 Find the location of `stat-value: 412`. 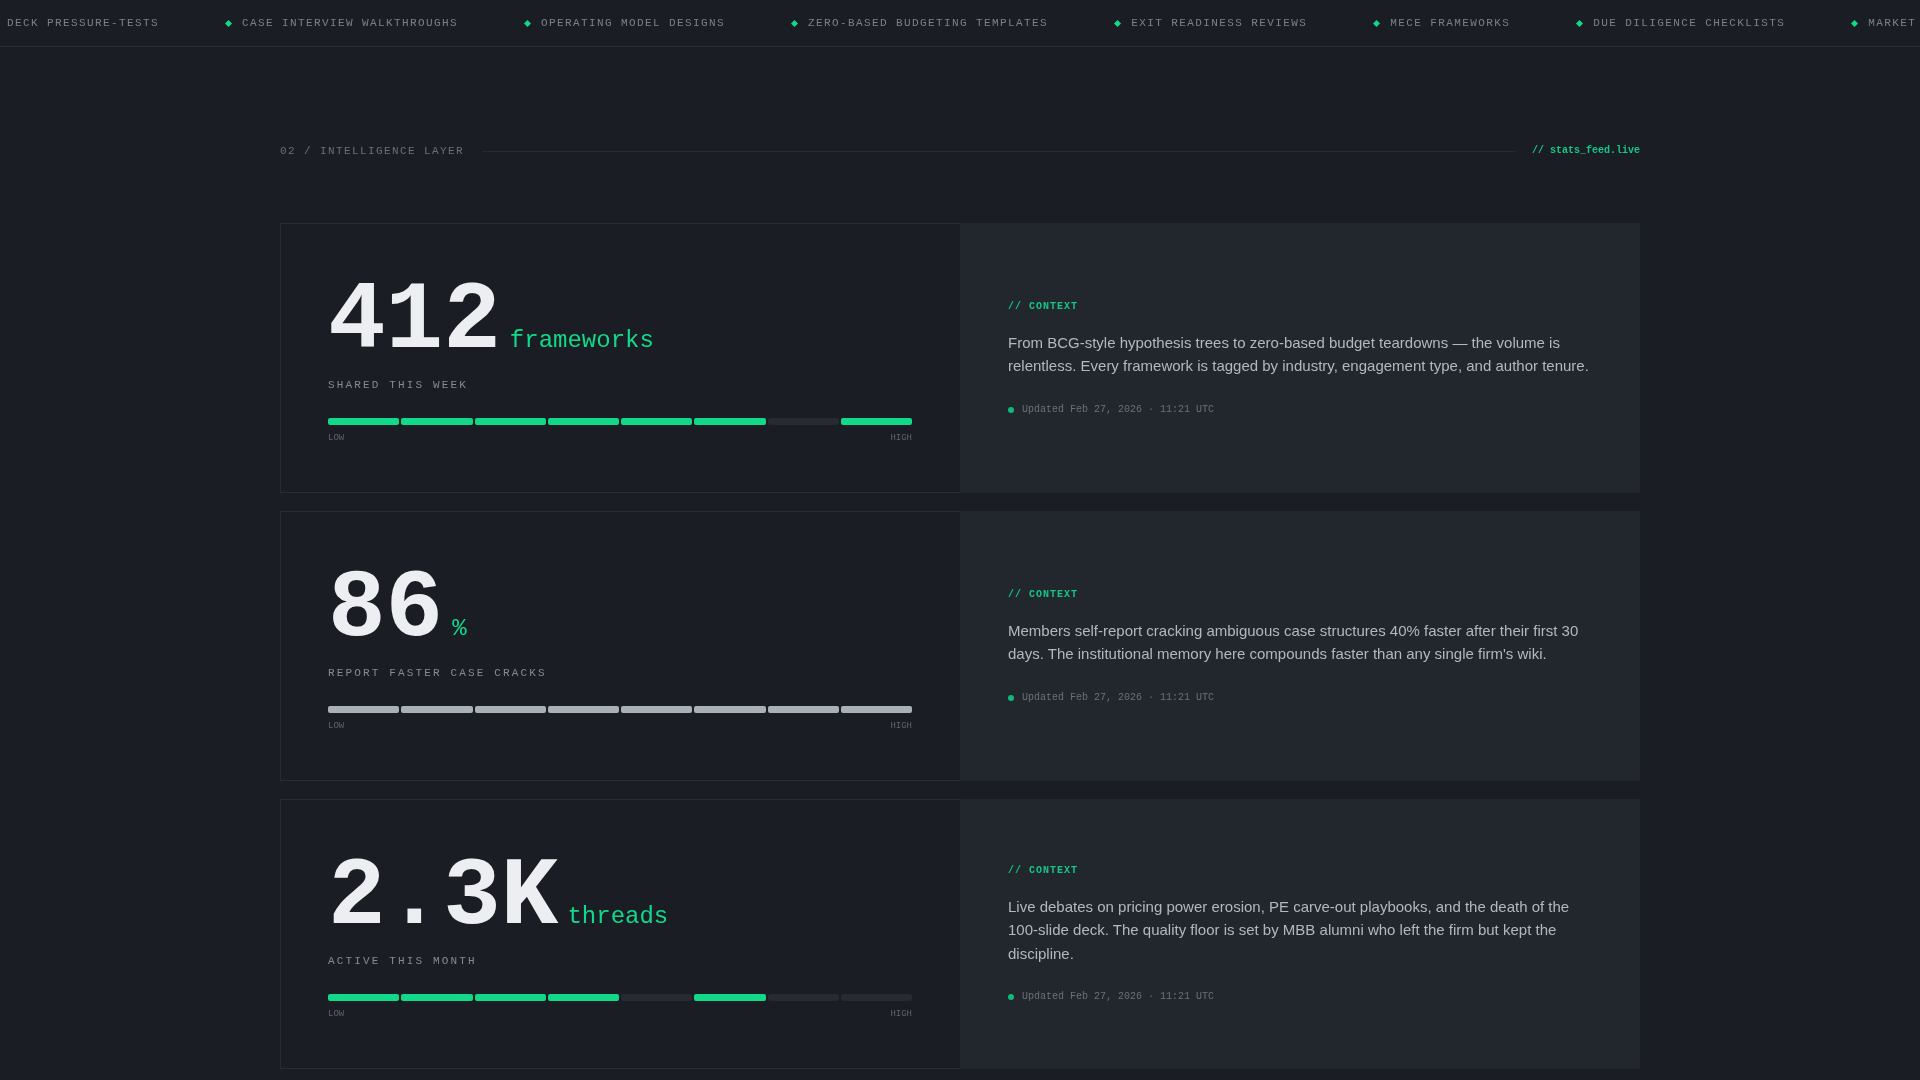

stat-value: 412 is located at coordinates (414, 321).